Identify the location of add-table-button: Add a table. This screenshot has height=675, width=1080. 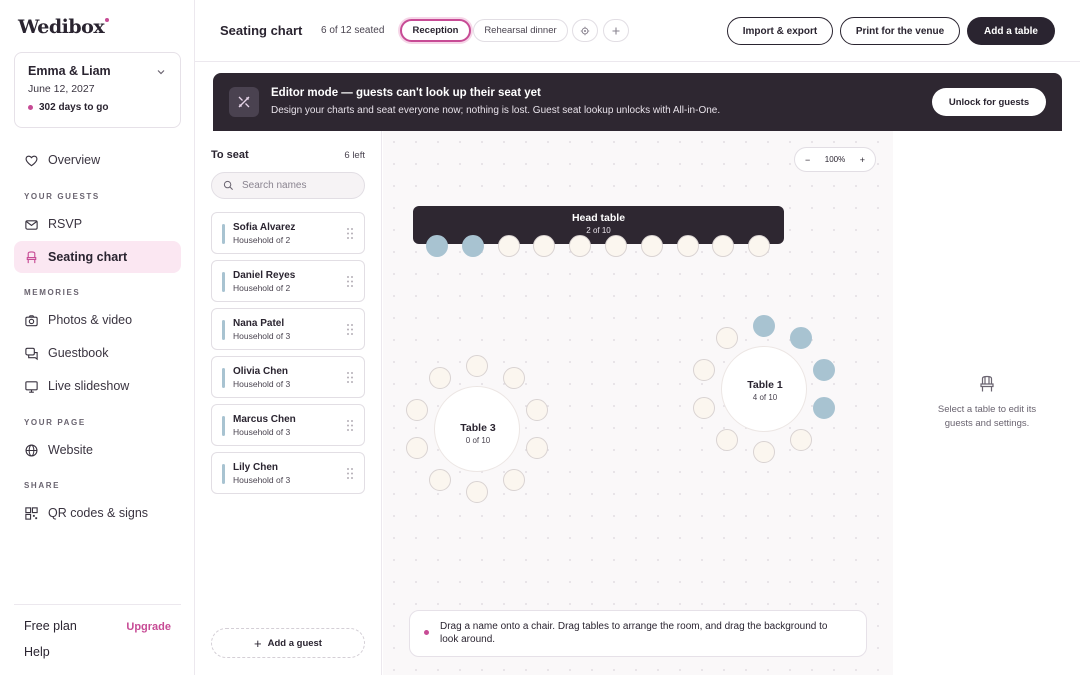
(1011, 31).